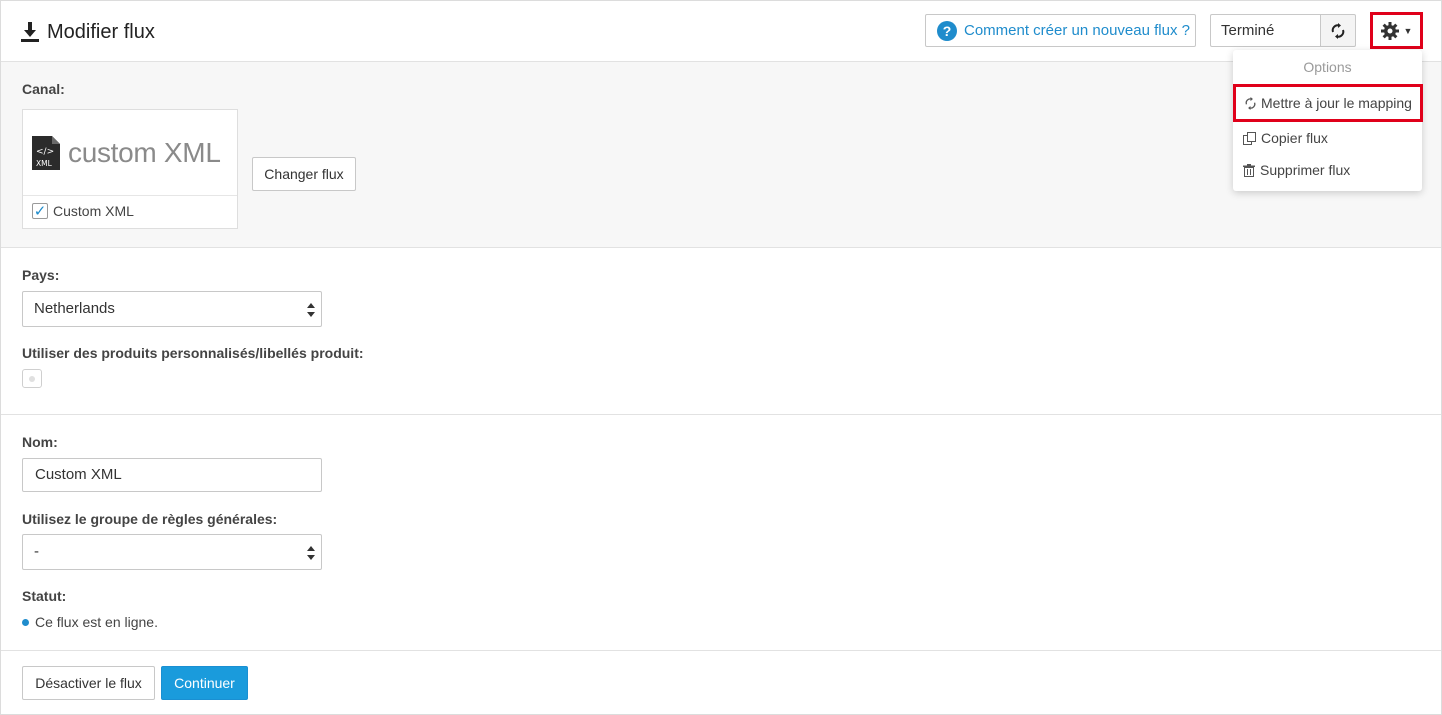  What do you see at coordinates (1408, 30) in the screenshot?
I see `chevron-down-icon: ▼` at bounding box center [1408, 30].